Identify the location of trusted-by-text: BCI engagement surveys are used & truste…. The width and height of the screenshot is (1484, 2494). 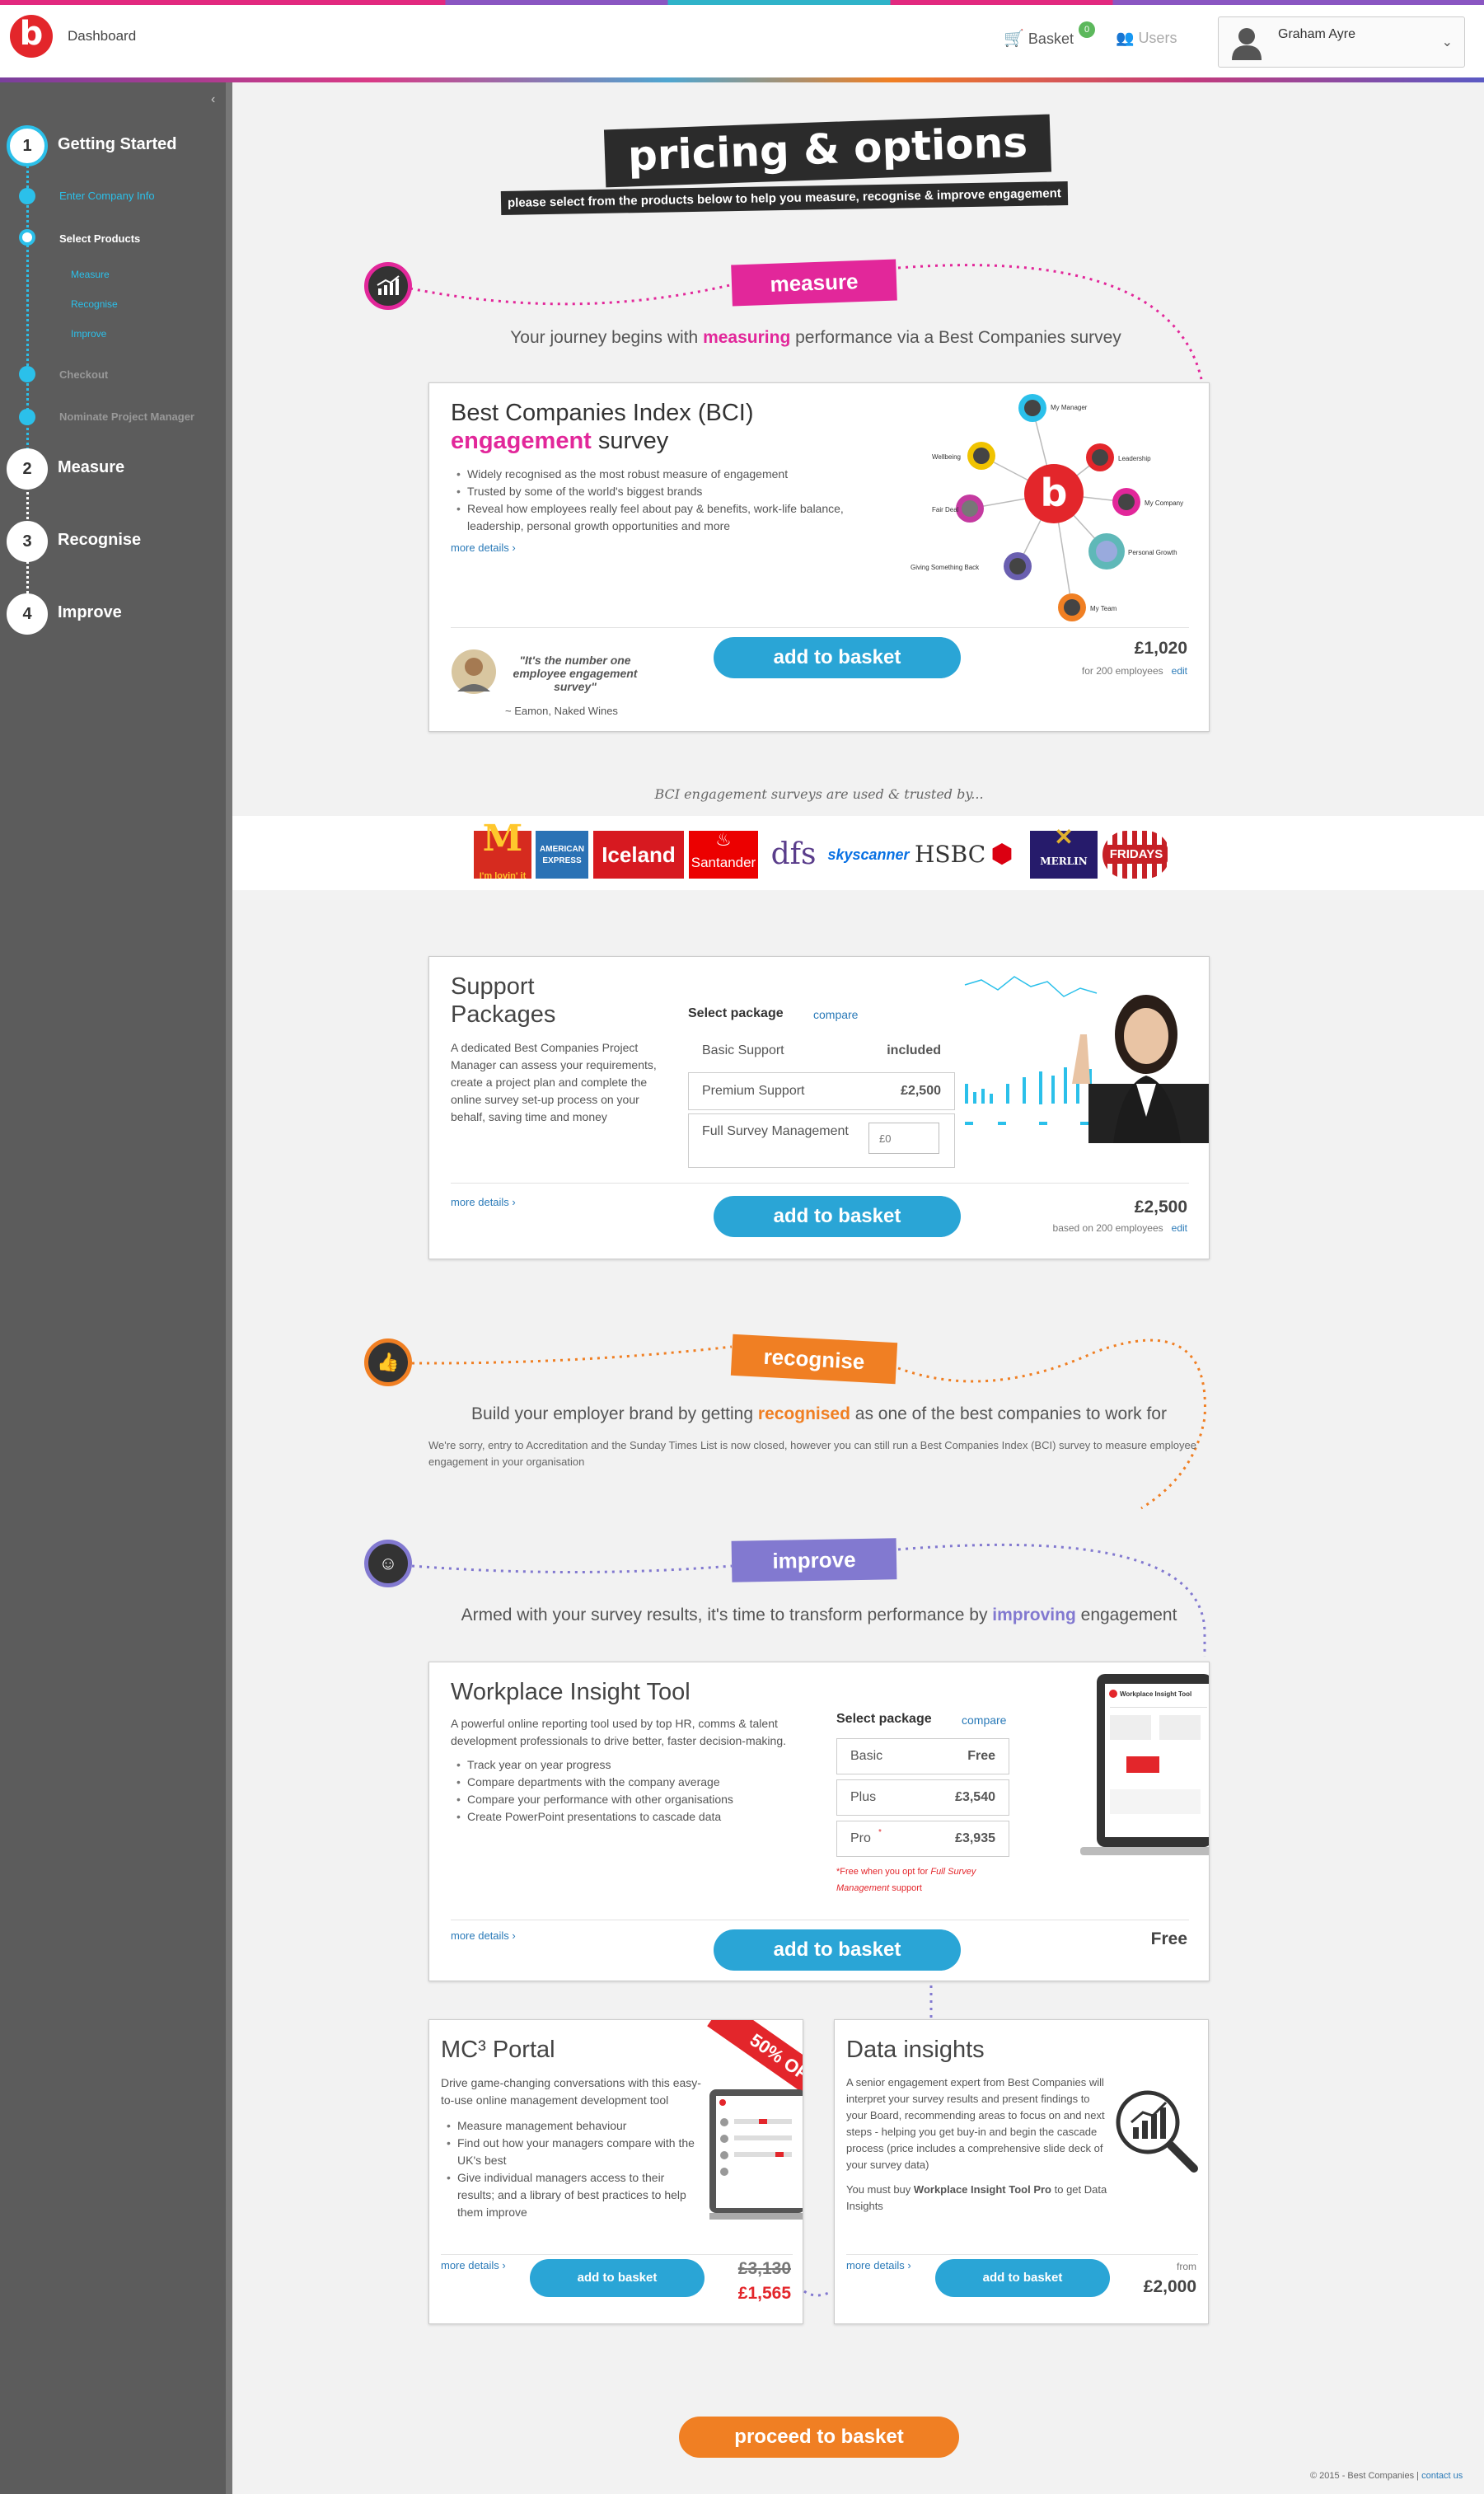
(819, 794).